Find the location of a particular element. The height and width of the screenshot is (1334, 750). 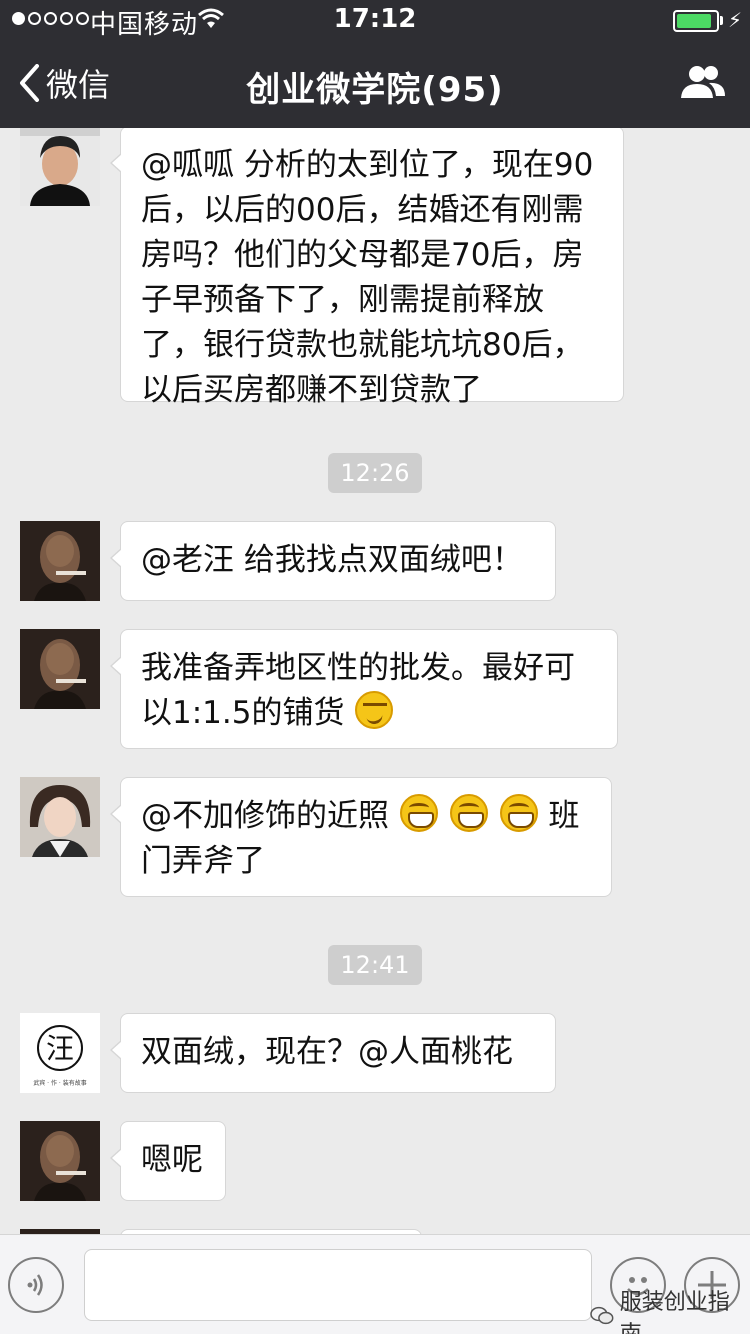

message-bubble: @不加修饰的近照 班门弄斧了 is located at coordinates (361, 837).